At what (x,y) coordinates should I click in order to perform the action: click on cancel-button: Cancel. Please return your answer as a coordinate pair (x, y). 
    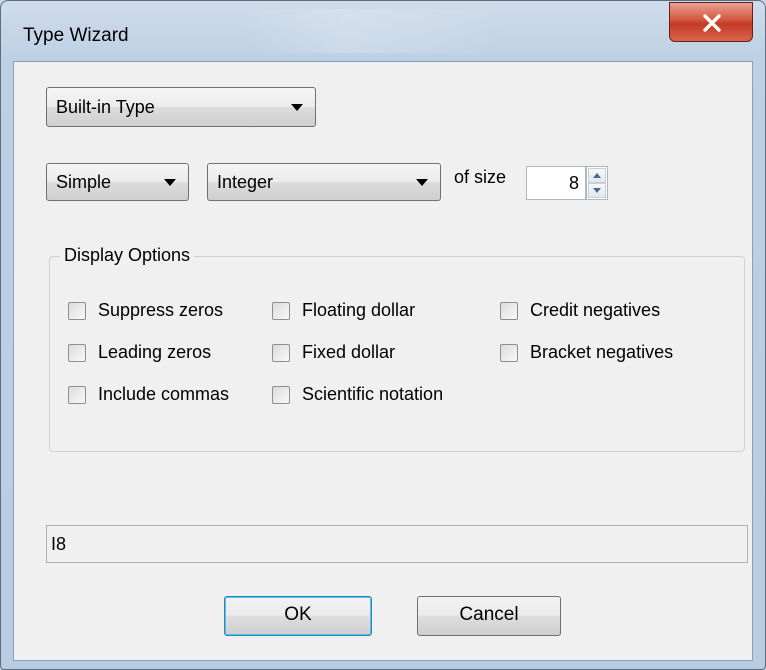
    Looking at the image, I should click on (489, 616).